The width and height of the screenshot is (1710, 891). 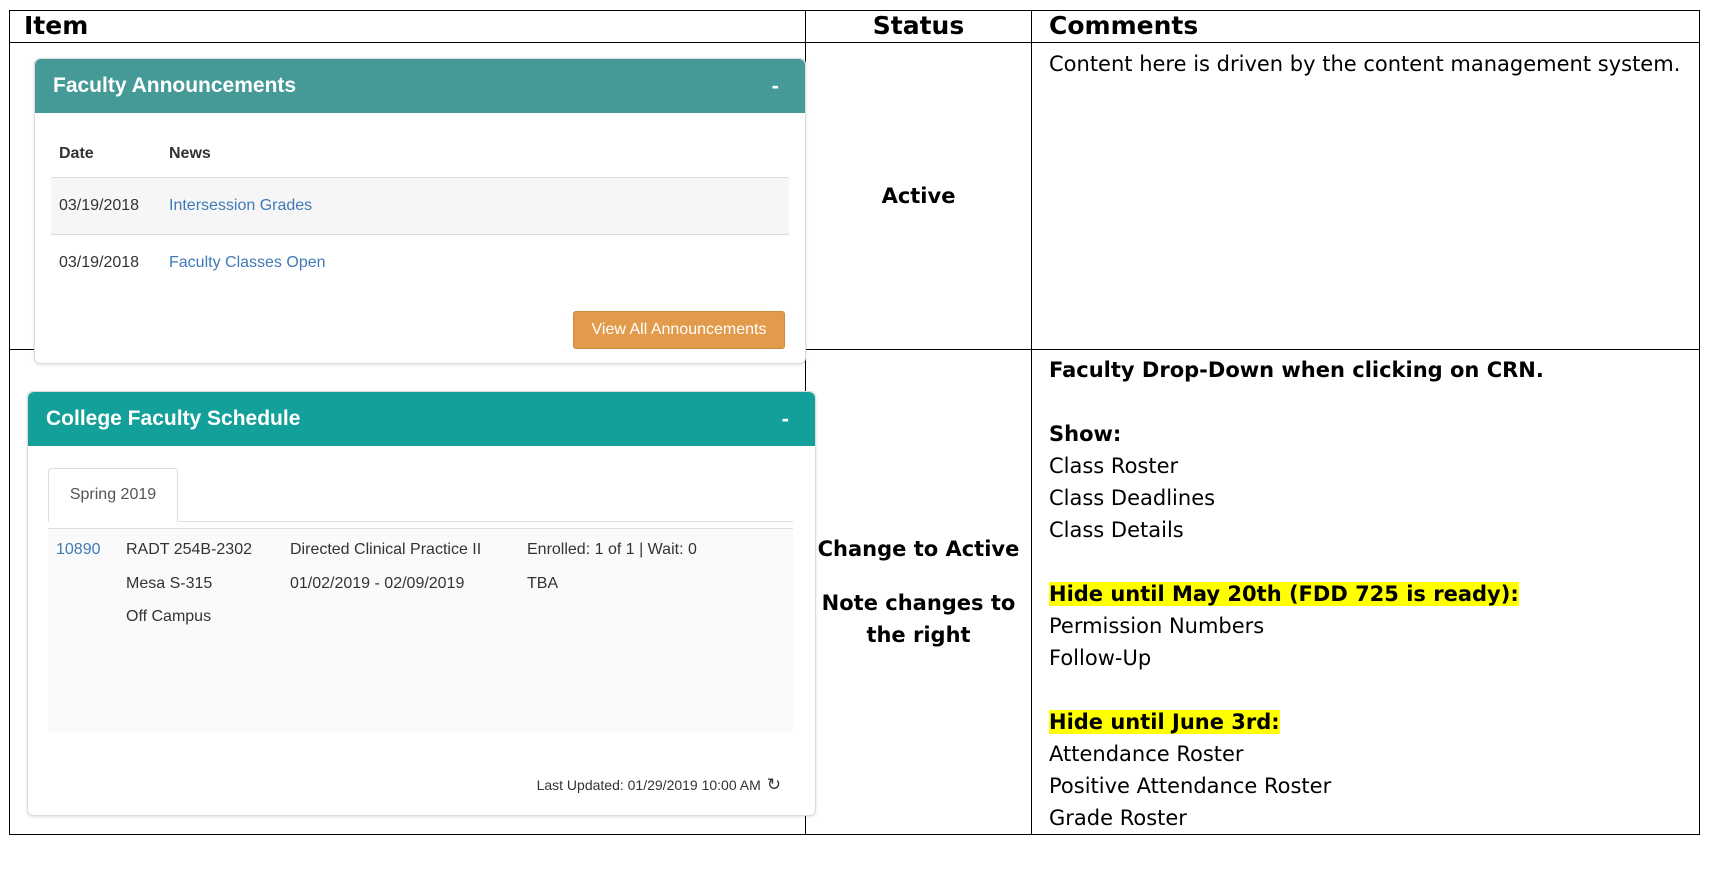 What do you see at coordinates (189, 549) in the screenshot?
I see `course-code: RADT 254B-2302` at bounding box center [189, 549].